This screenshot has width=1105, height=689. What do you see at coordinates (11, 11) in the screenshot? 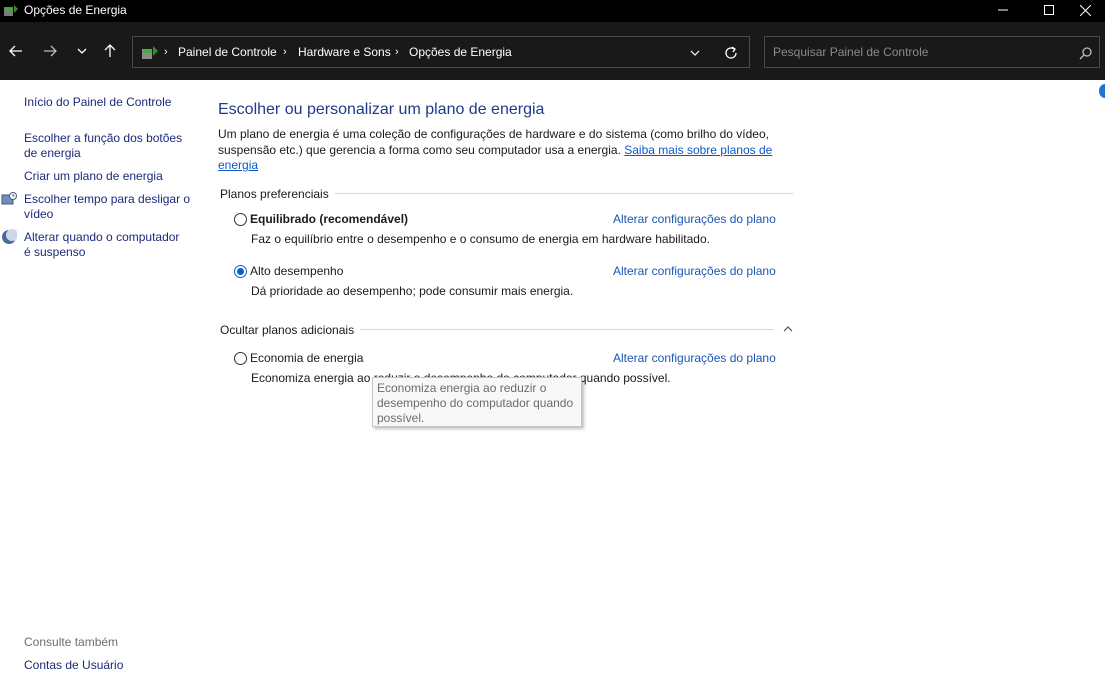
I see `power-options-app-icon` at bounding box center [11, 11].